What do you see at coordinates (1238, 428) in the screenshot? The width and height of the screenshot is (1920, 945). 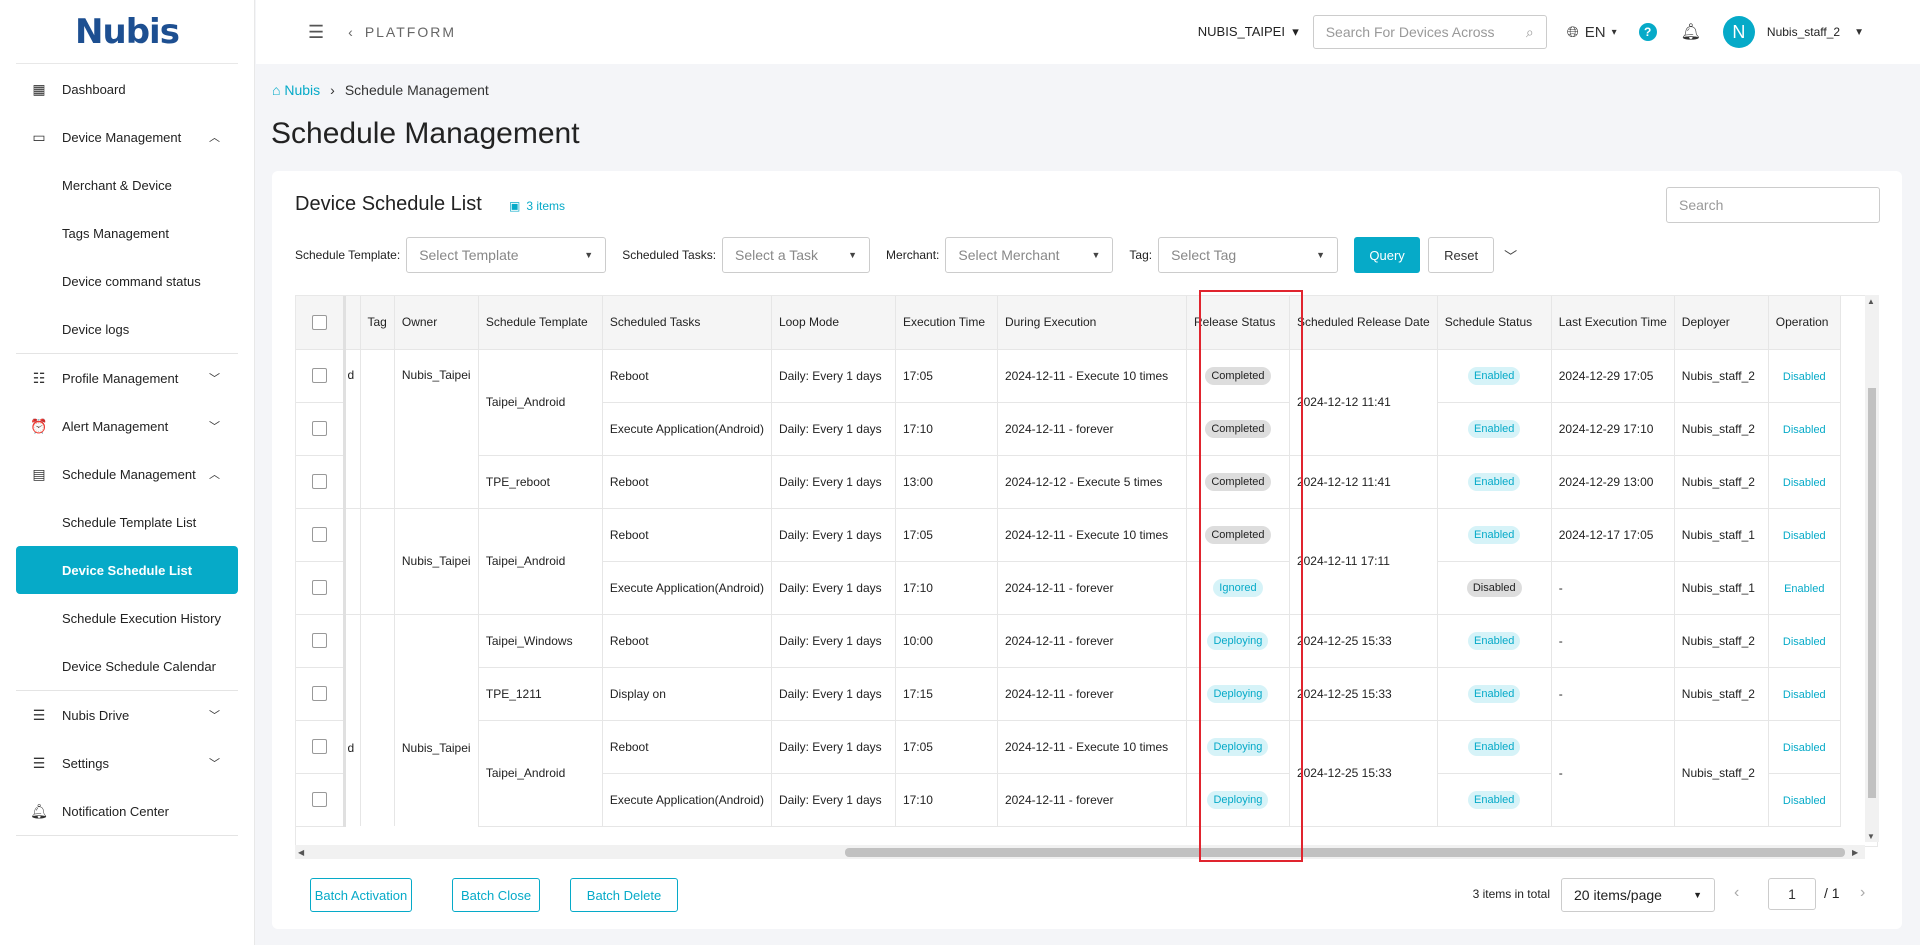 I see `release-status-badge: Completed` at bounding box center [1238, 428].